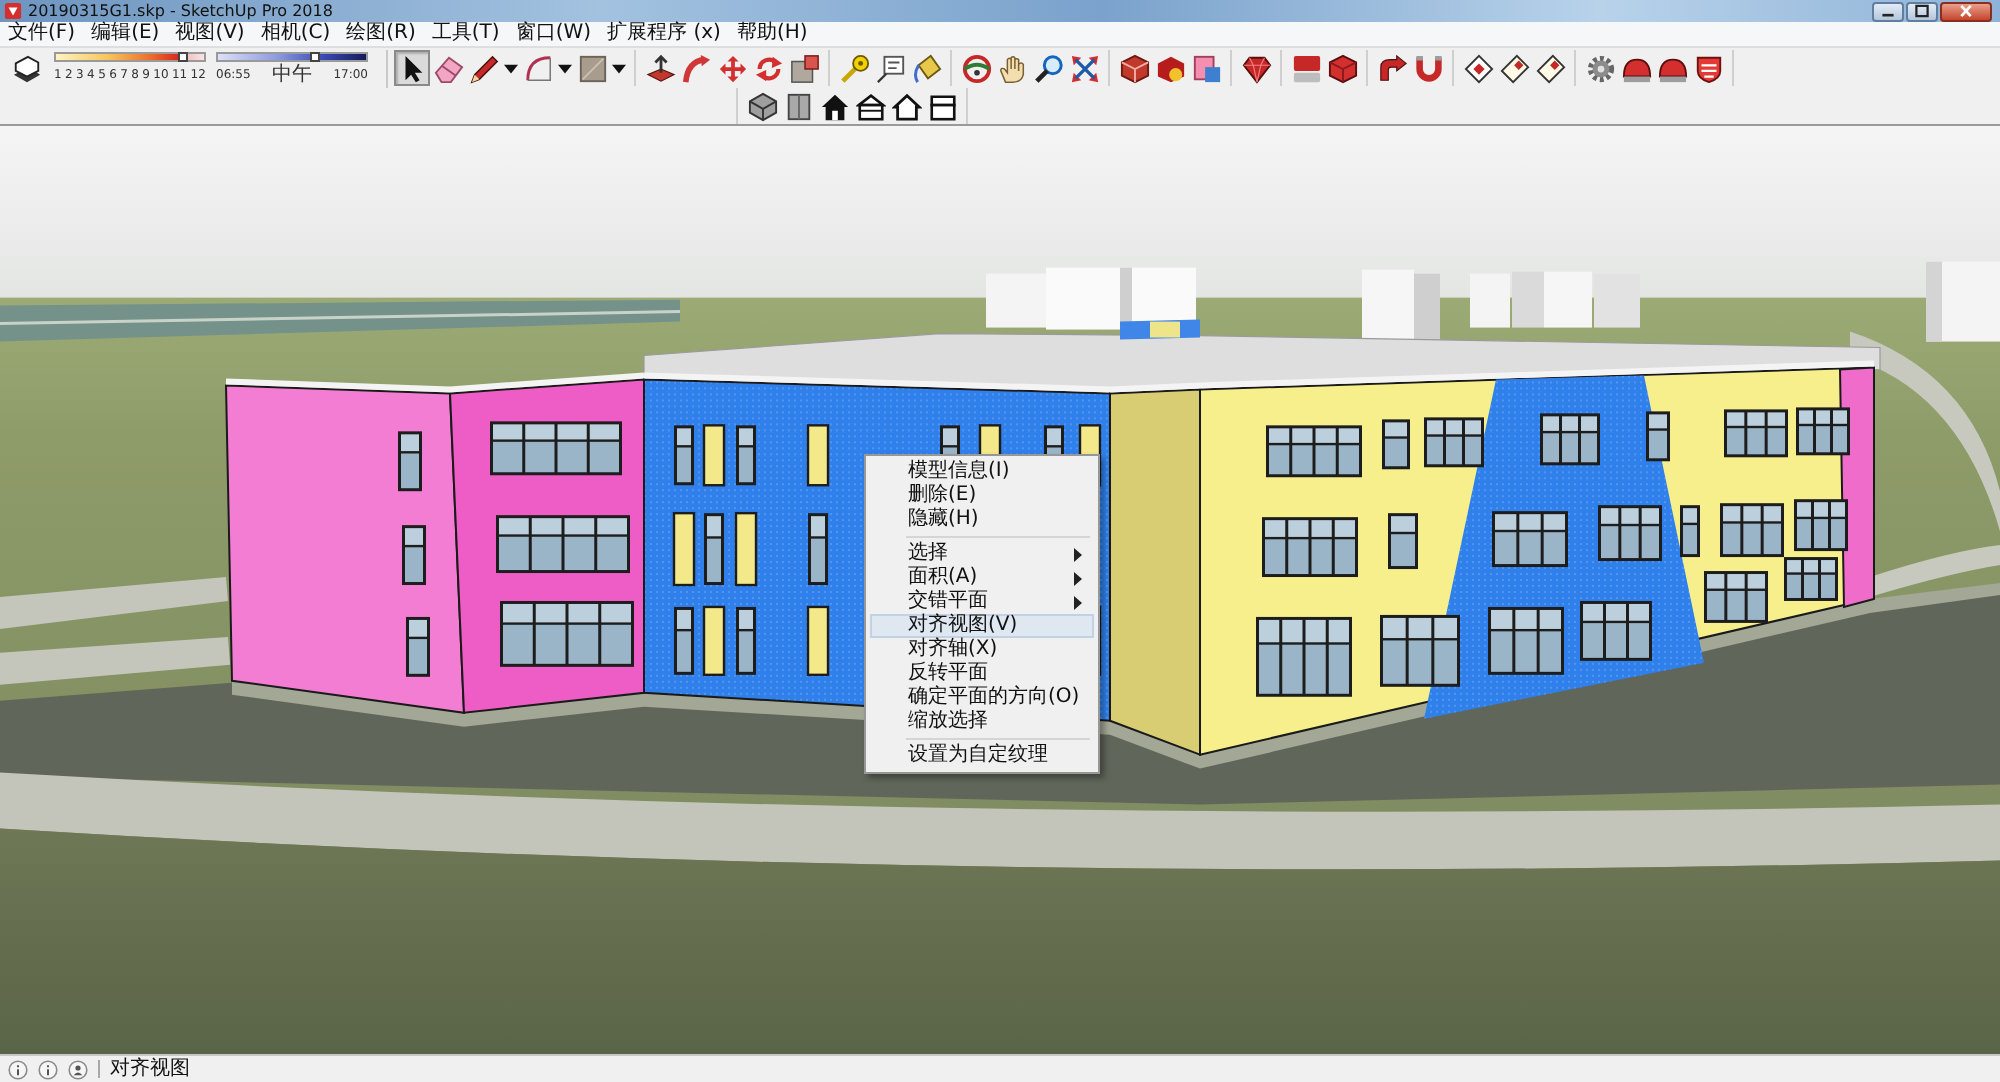  What do you see at coordinates (982, 626) in the screenshot?
I see `context-menu-item: 对齐视图(V)` at bounding box center [982, 626].